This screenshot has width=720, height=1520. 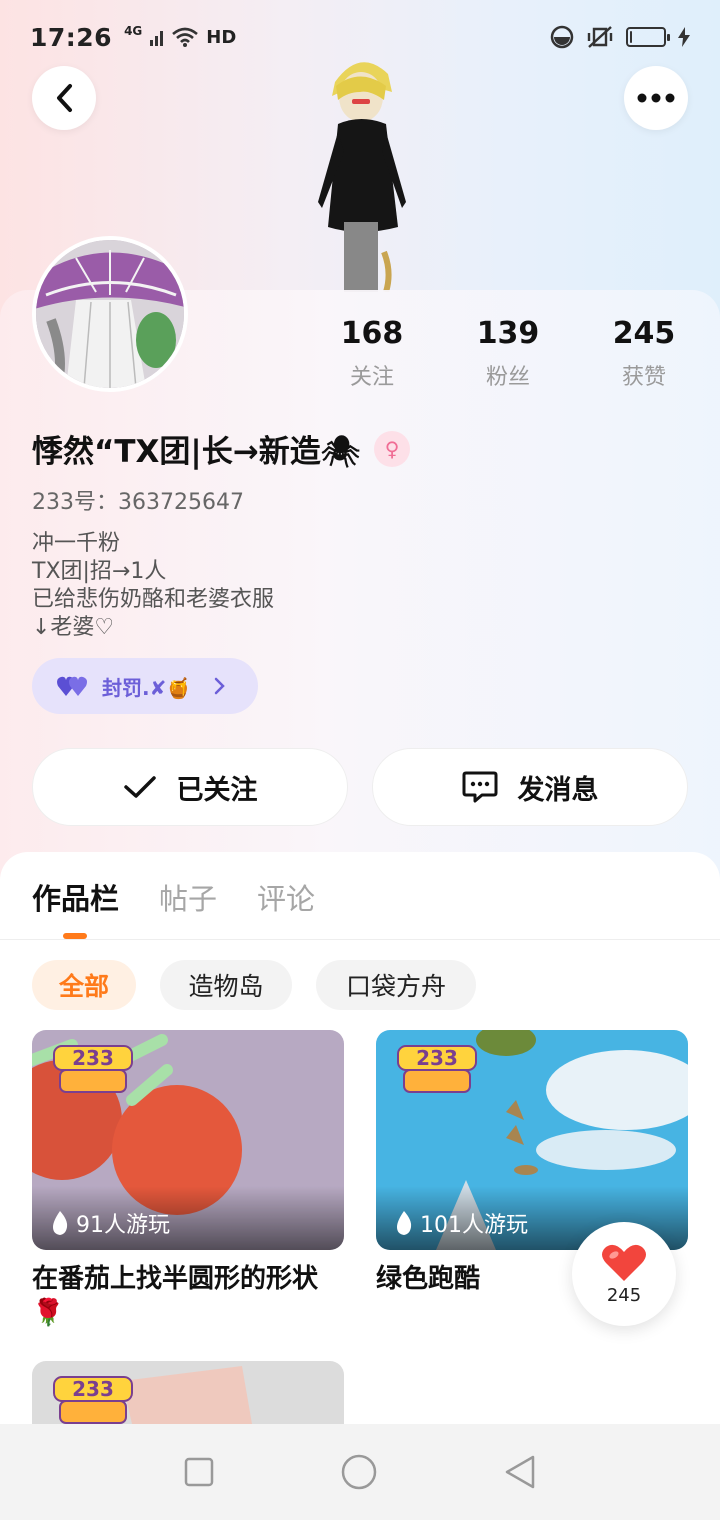 What do you see at coordinates (684, 37) in the screenshot?
I see `charging-icon` at bounding box center [684, 37].